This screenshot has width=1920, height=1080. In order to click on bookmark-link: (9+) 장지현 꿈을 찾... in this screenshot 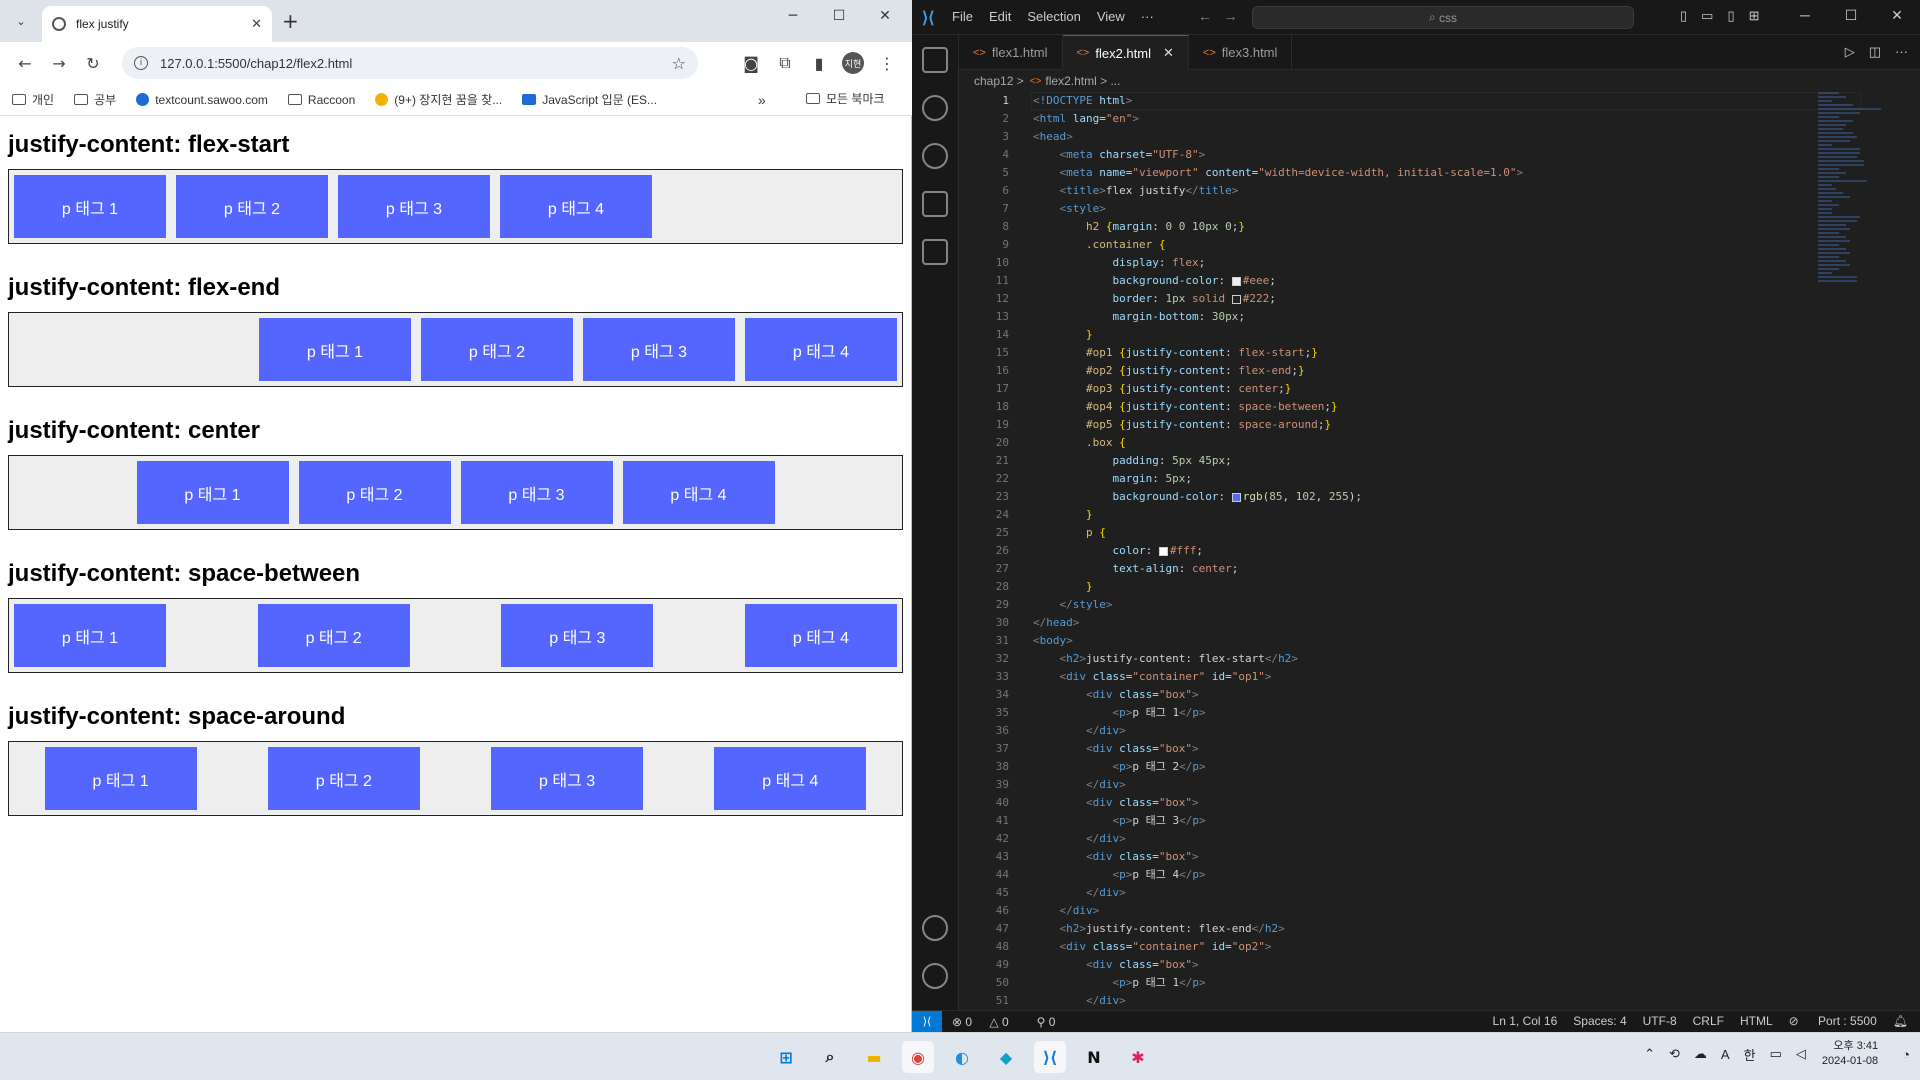, I will do `click(438, 99)`.